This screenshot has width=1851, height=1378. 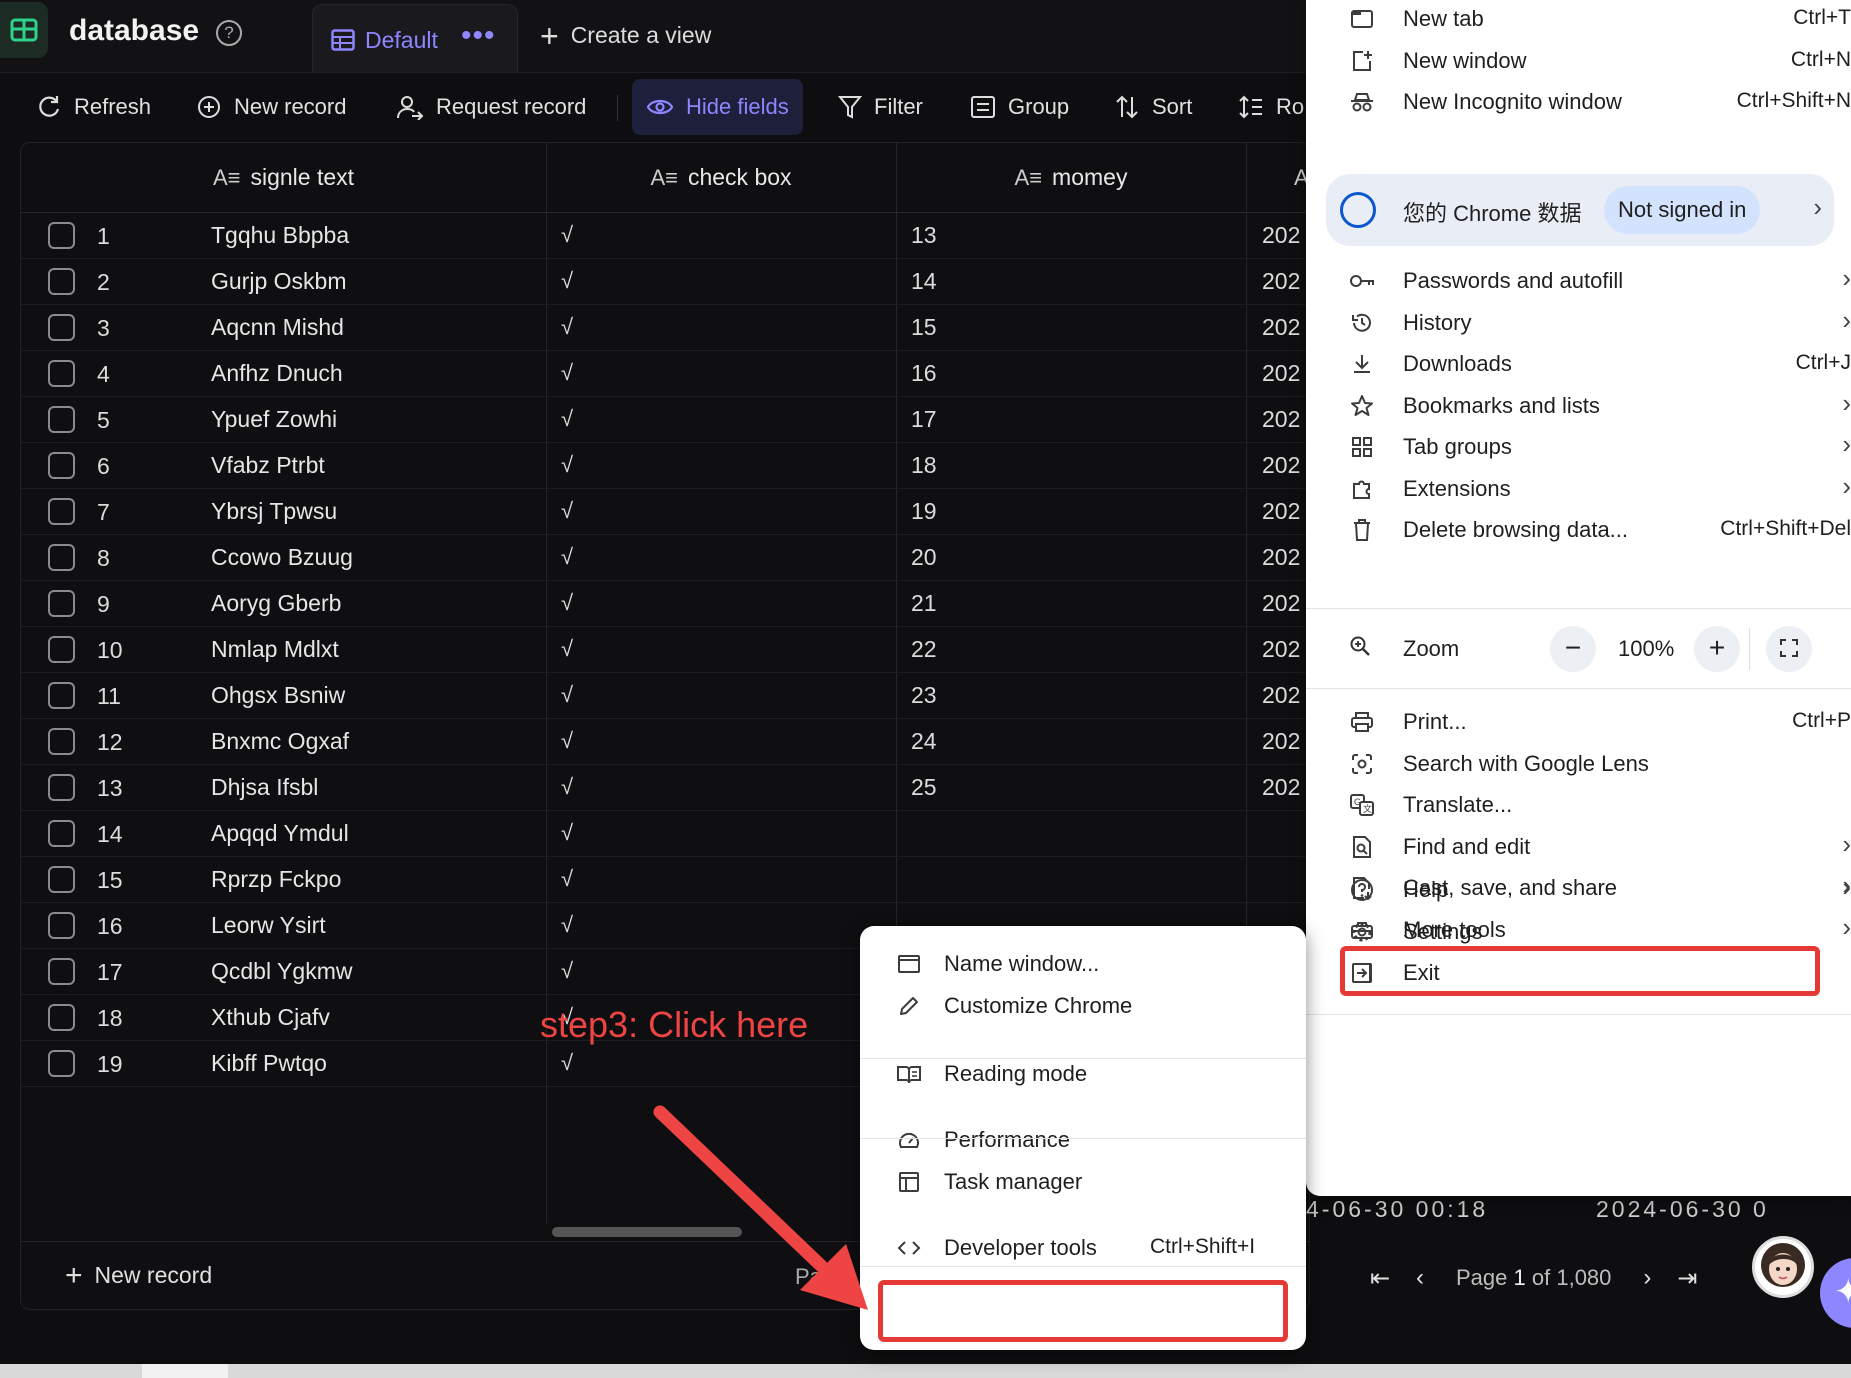 I want to click on money-cell: 14, so click(x=924, y=281).